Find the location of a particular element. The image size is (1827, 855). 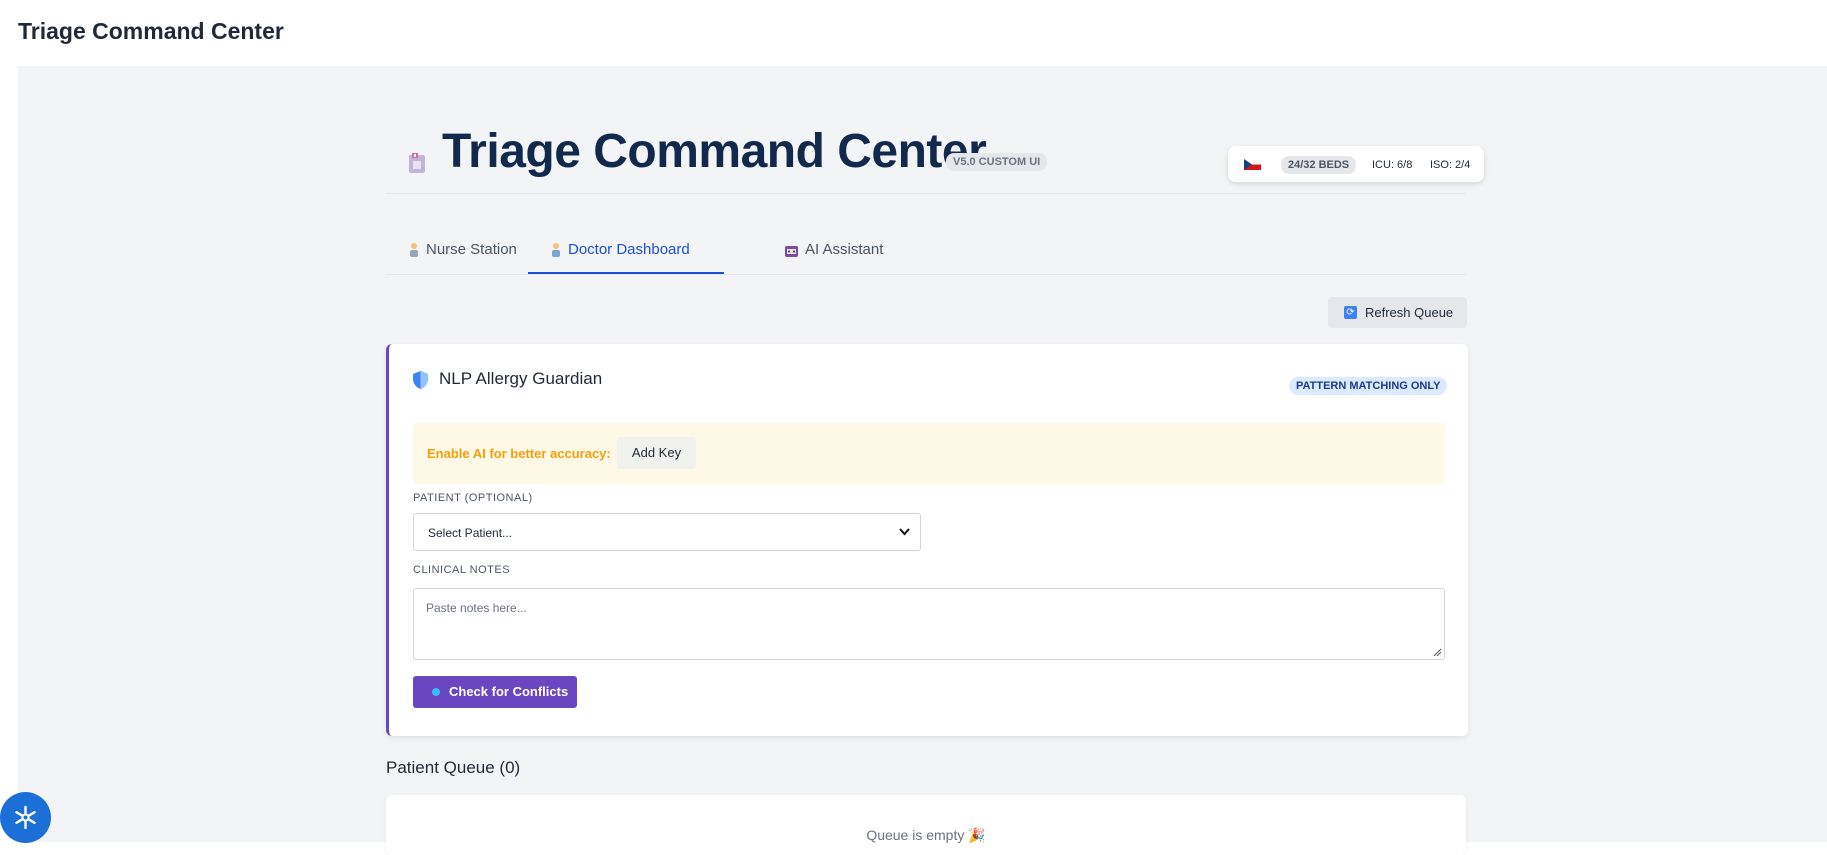

tab-doctor-dashboard: Doctor Dashboard is located at coordinates (626, 251).